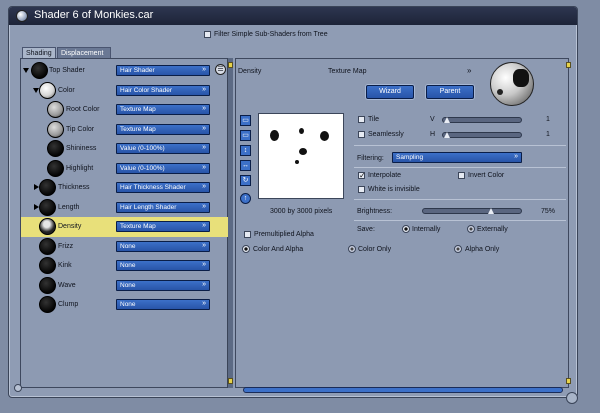 The width and height of the screenshot is (600, 413). I want to click on tree-row-top-shader: Top Shader Hair Shader» ☰, so click(124, 71).